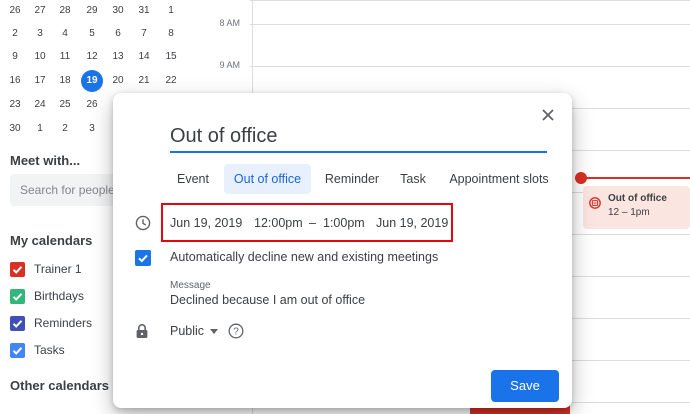 This screenshot has width=690, height=414. What do you see at coordinates (229, 65) in the screenshot?
I see `time-label: 9 AM` at bounding box center [229, 65].